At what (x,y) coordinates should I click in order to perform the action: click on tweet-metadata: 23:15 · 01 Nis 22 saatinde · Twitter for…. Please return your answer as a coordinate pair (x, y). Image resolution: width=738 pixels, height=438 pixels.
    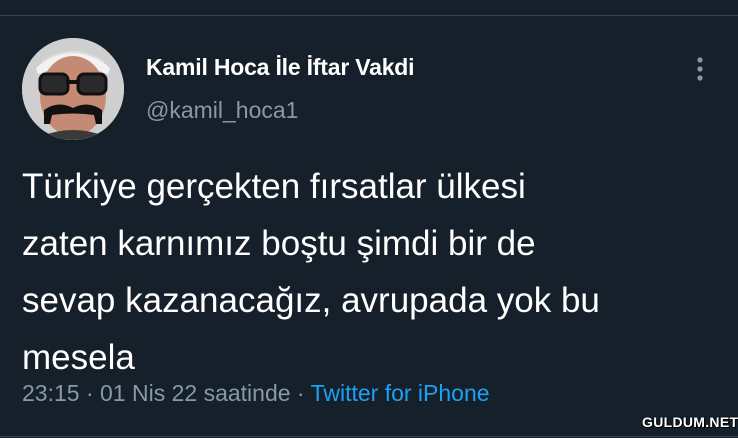
    Looking at the image, I should click on (256, 393).